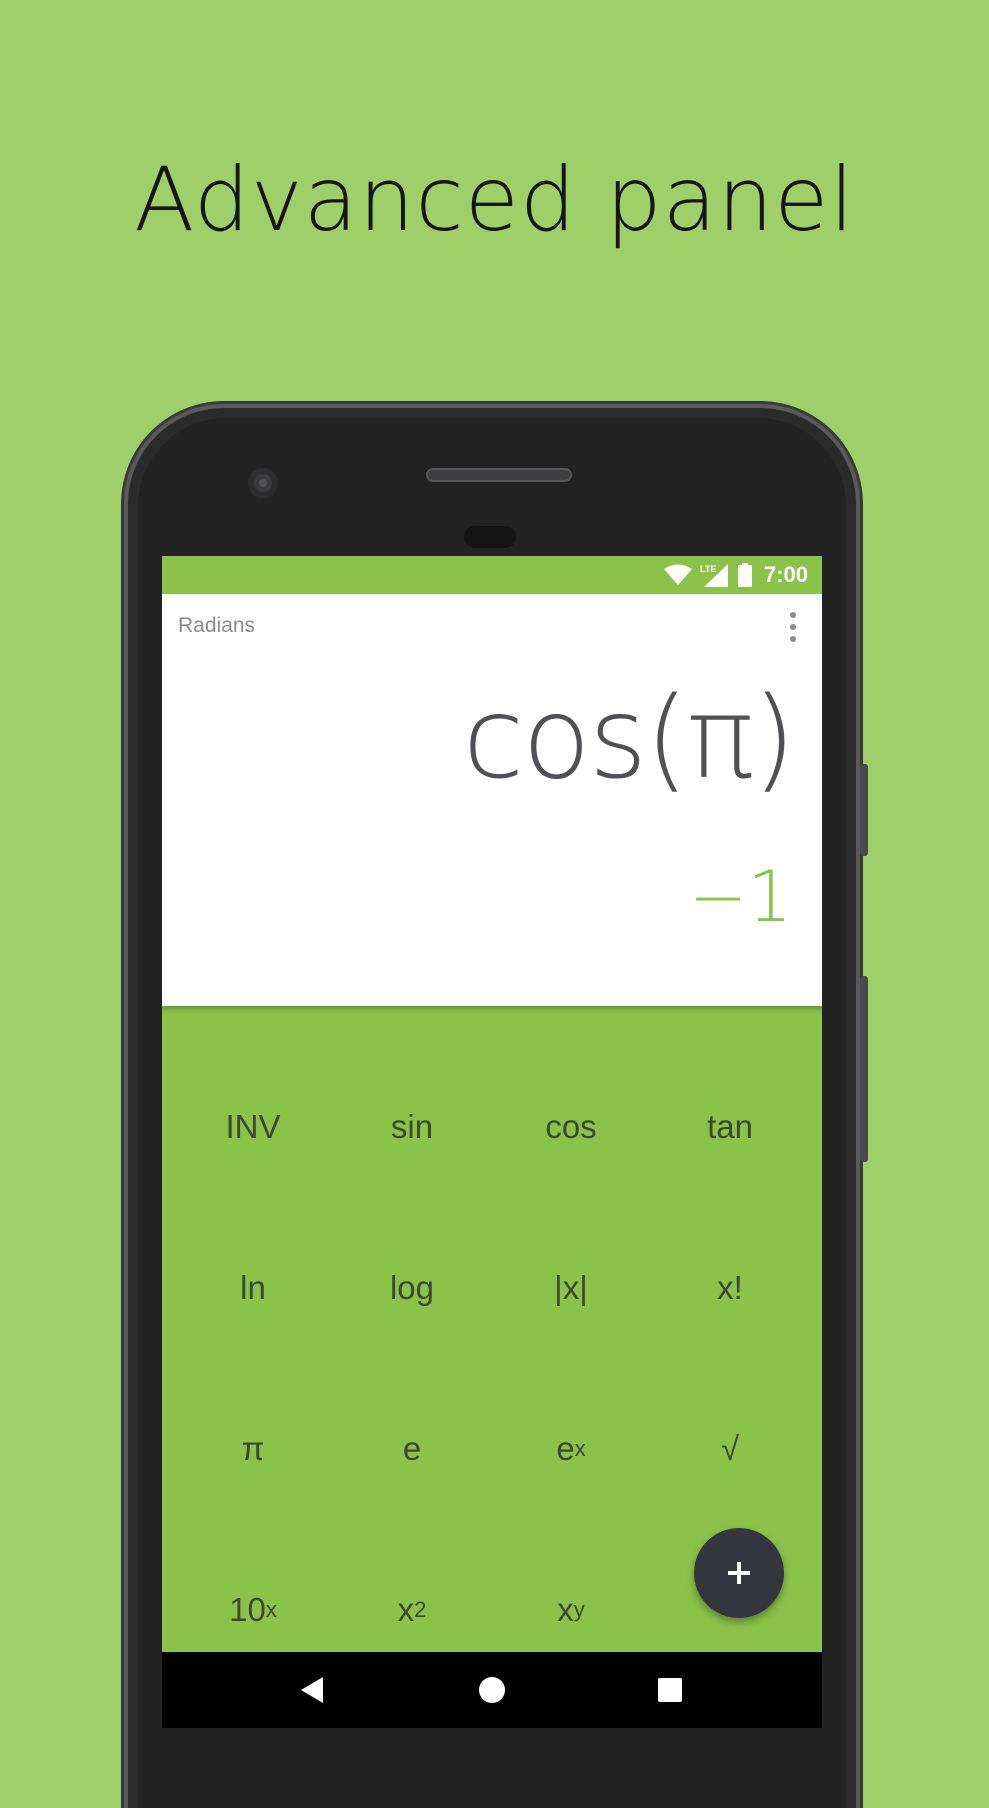 Image resolution: width=989 pixels, height=1808 pixels. Describe the element at coordinates (677, 574) in the screenshot. I see `wifi-icon` at that location.